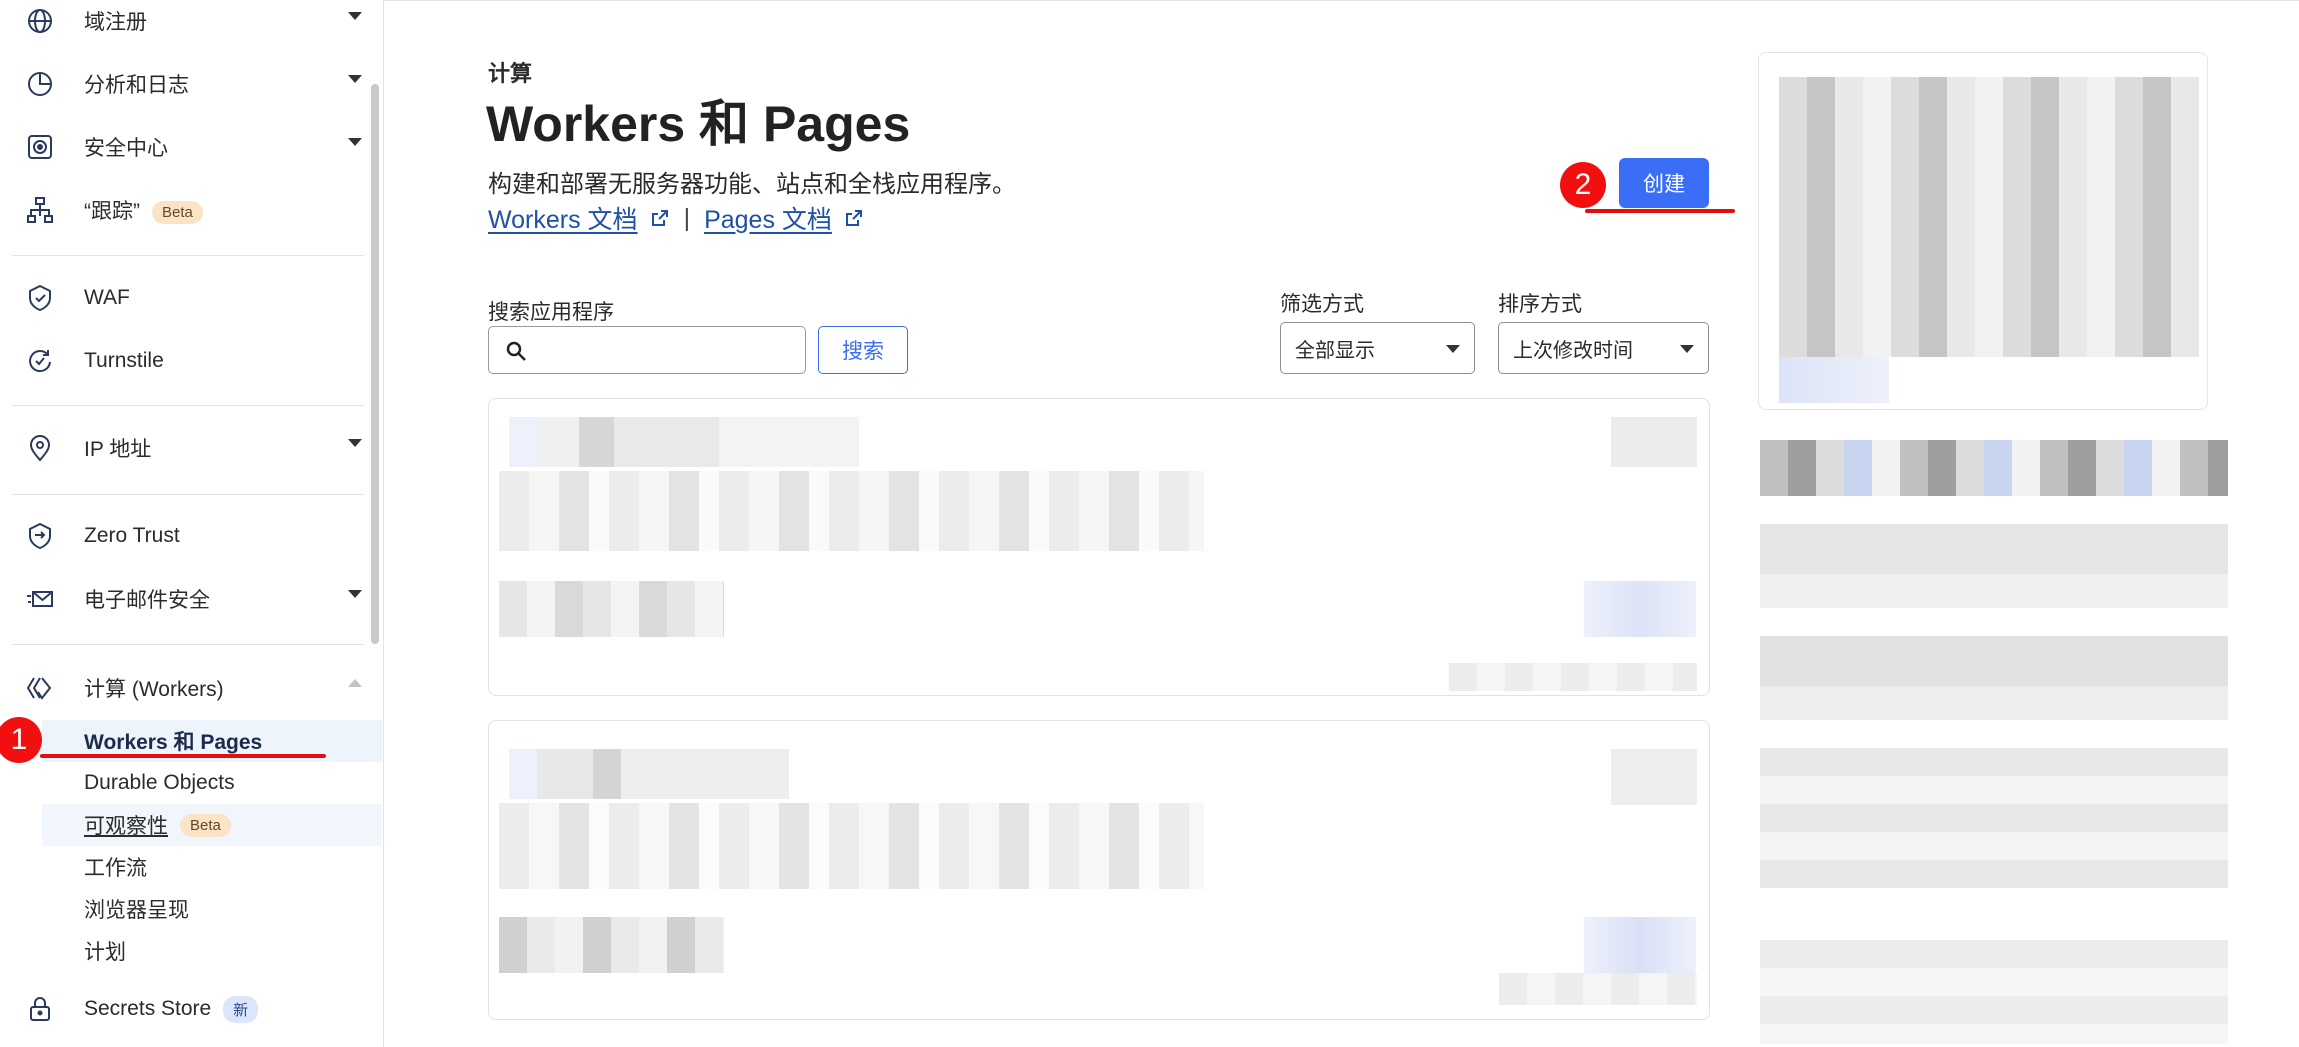 This screenshot has height=1047, width=2299. What do you see at coordinates (124, 360) in the screenshot?
I see `sidebar-item-label: Turnstile` at bounding box center [124, 360].